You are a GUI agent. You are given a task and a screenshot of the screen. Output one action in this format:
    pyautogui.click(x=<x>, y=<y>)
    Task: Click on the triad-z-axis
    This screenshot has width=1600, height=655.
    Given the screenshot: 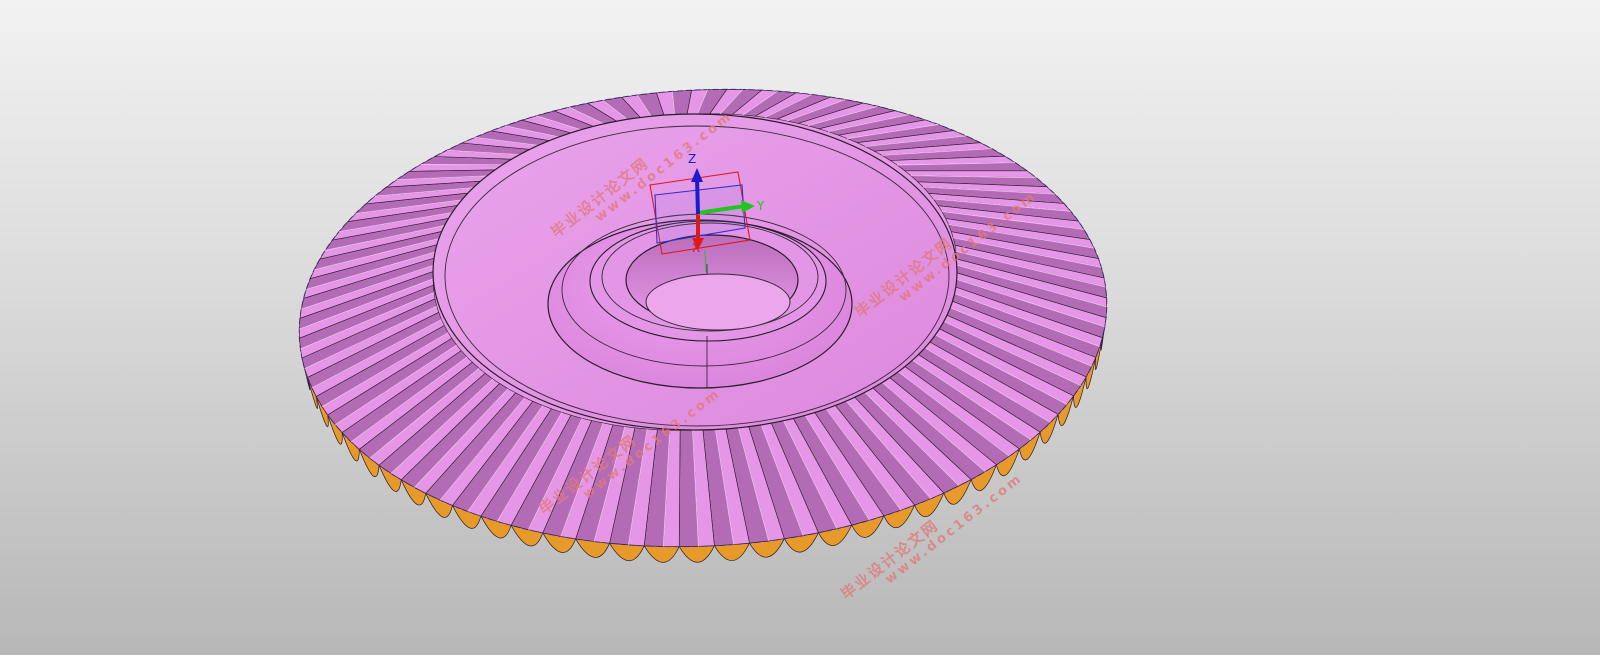 What is the action you would take?
    pyautogui.click(x=697, y=196)
    